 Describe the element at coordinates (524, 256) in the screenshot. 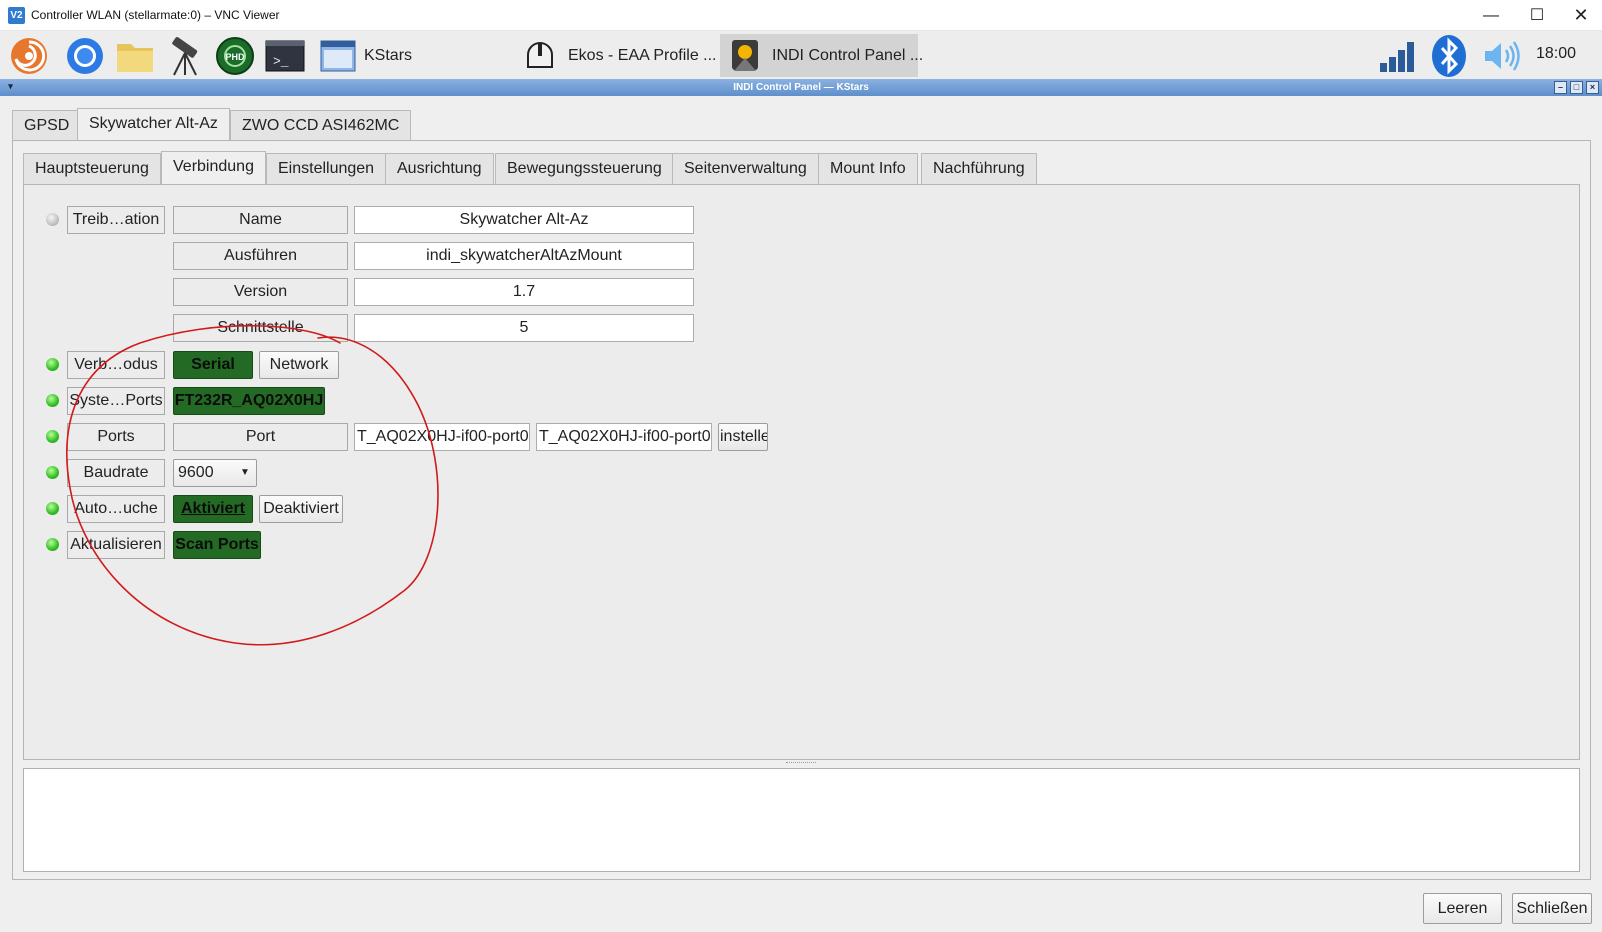

I see `driver-exec-value: indi_skywatcherAltAzMount` at that location.